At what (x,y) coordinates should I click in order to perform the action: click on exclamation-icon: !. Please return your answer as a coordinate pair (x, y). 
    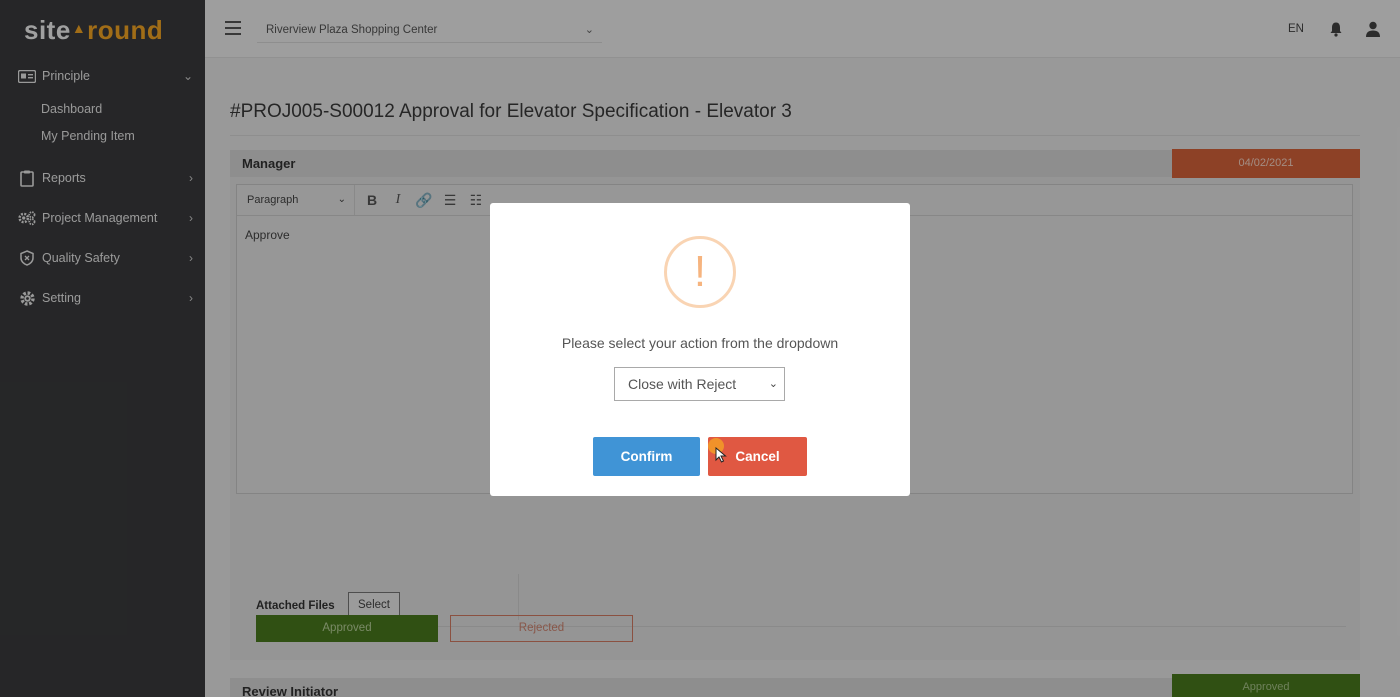
    Looking at the image, I should click on (700, 272).